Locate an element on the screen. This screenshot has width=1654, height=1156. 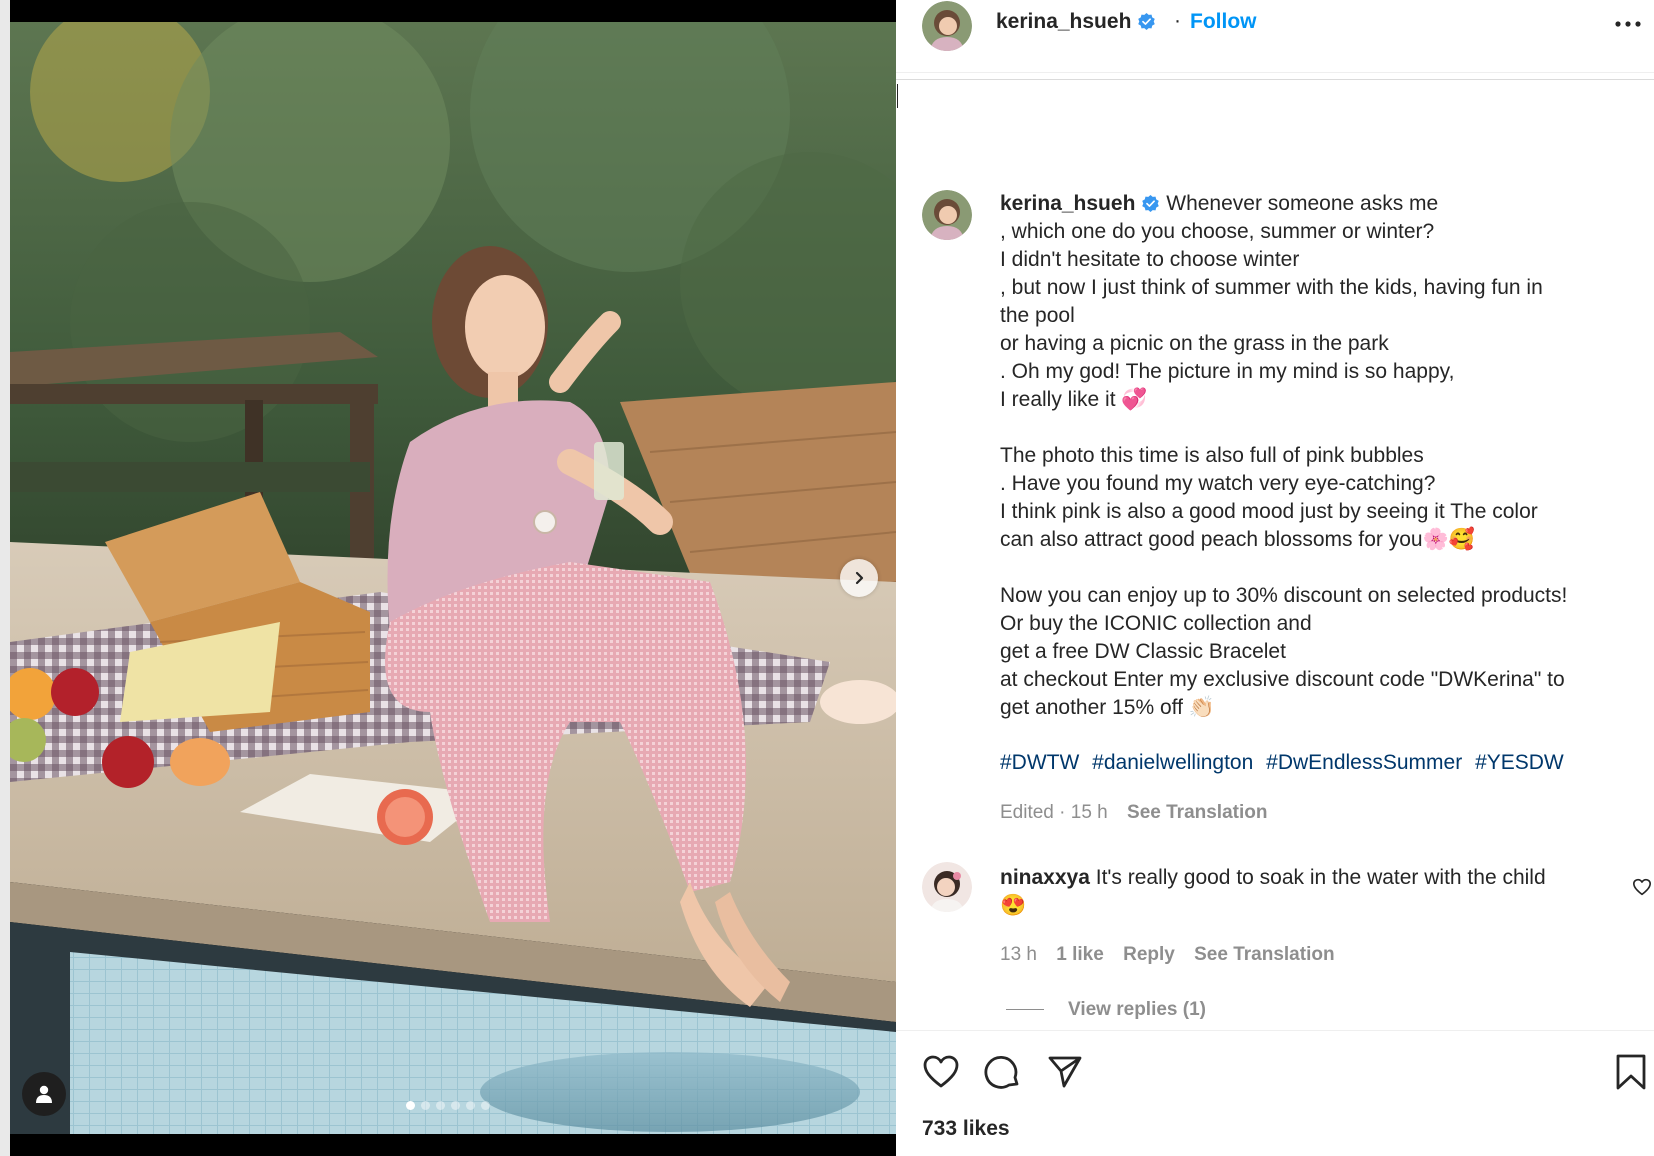
next-slide-button is located at coordinates (859, 578).